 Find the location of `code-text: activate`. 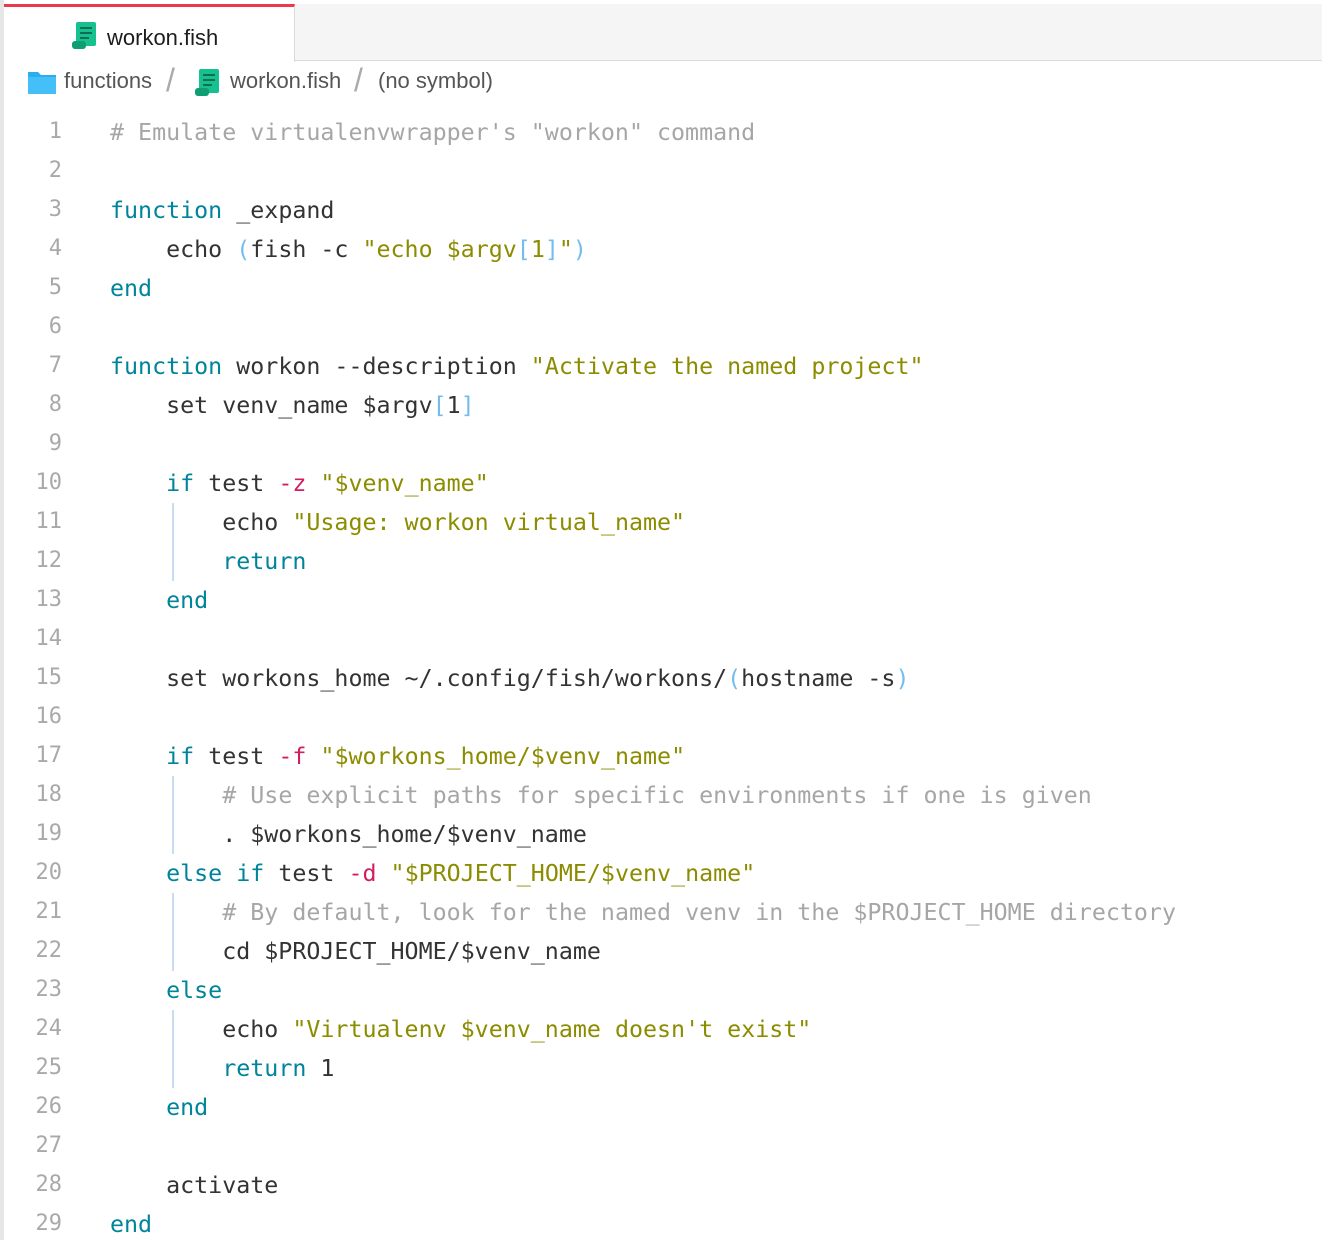

code-text: activate is located at coordinates (194, 1185).